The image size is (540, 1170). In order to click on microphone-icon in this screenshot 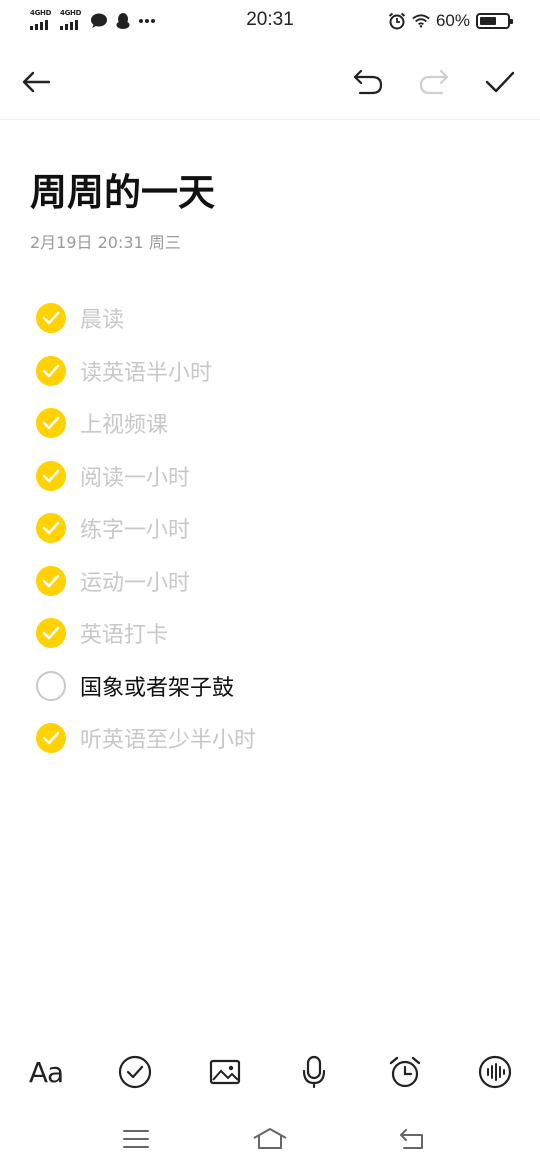, I will do `click(314, 1072)`.